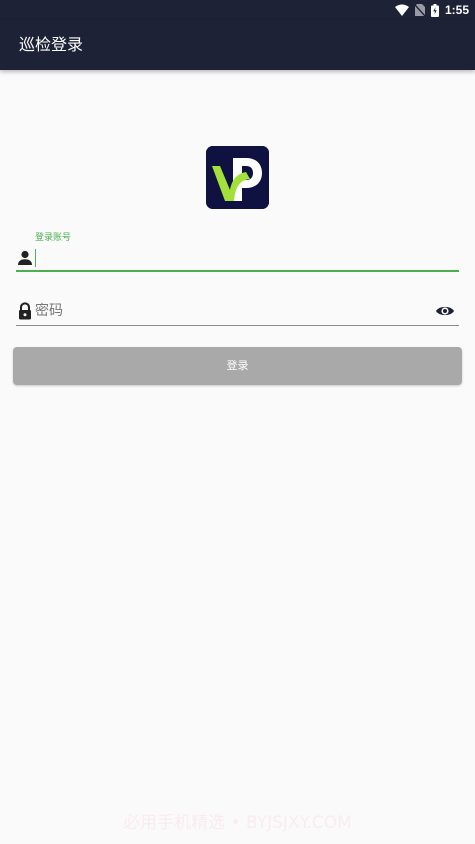 The height and width of the screenshot is (844, 475). What do you see at coordinates (49, 311) in the screenshot?
I see `password-placeholder: 密码` at bounding box center [49, 311].